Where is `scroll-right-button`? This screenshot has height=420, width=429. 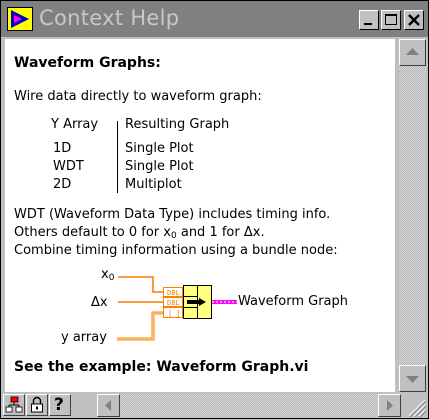
scroll-right-button is located at coordinates (389, 405).